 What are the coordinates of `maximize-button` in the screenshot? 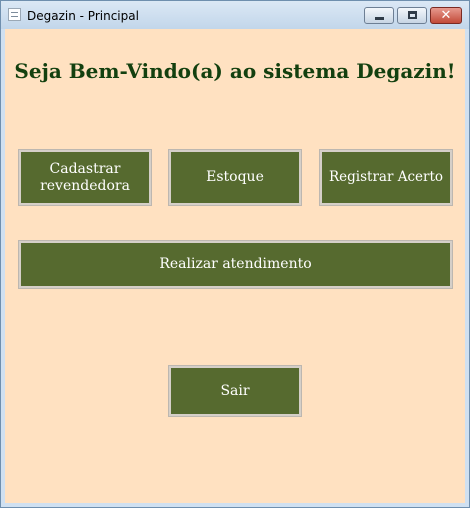 It's located at (412, 15).